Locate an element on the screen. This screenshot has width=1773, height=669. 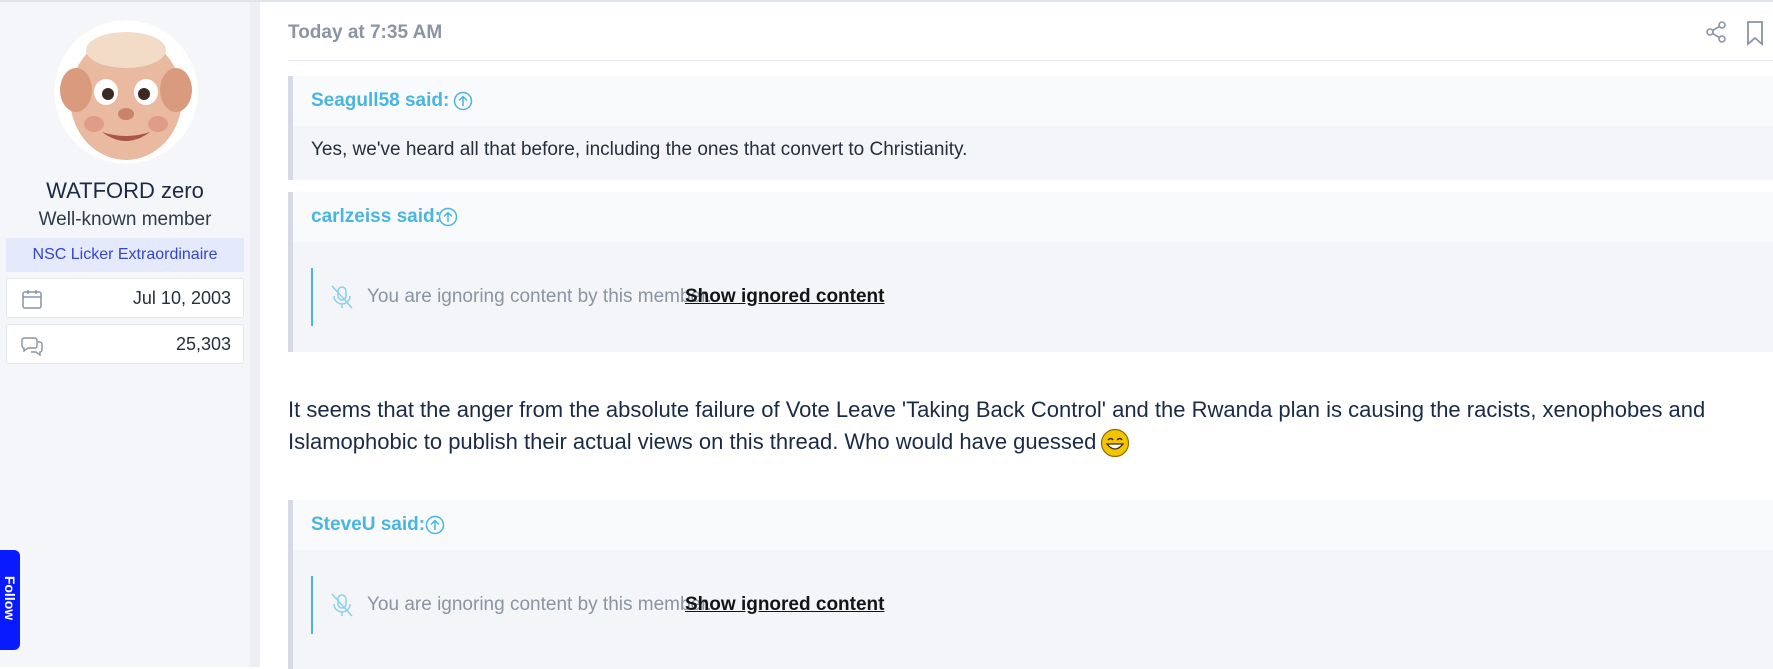
joined-stat: Jul 10, 2003 is located at coordinates (125, 298).